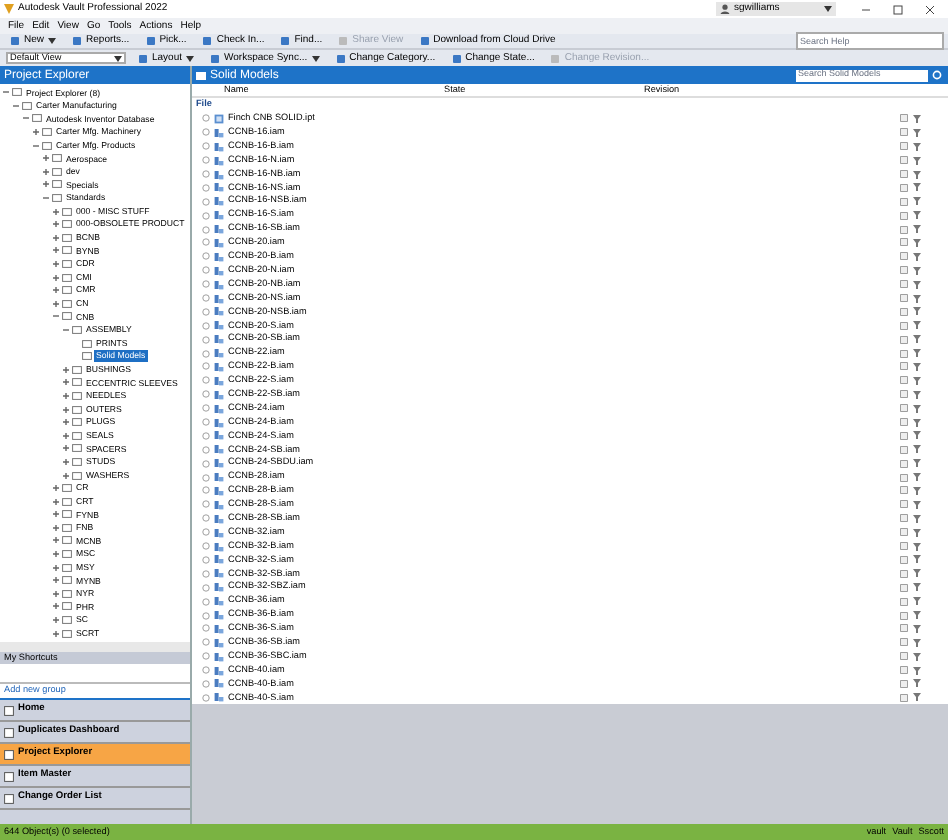 Image resolution: width=948 pixels, height=840 pixels. What do you see at coordinates (937, 75) in the screenshot?
I see `settings-icon` at bounding box center [937, 75].